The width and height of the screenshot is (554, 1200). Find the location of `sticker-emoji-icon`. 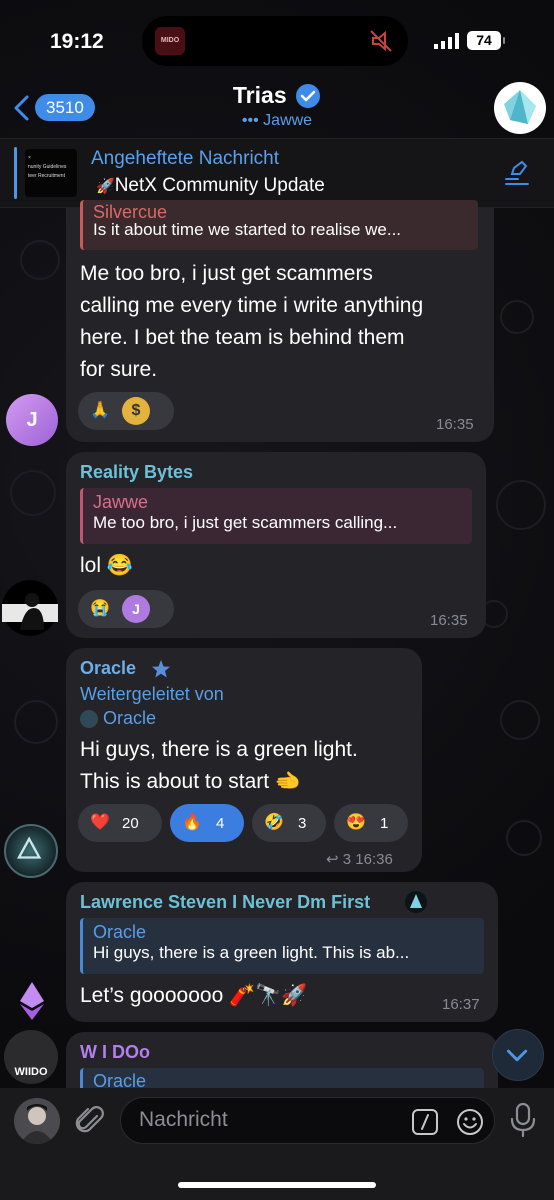

sticker-emoji-icon is located at coordinates (470, 1122).